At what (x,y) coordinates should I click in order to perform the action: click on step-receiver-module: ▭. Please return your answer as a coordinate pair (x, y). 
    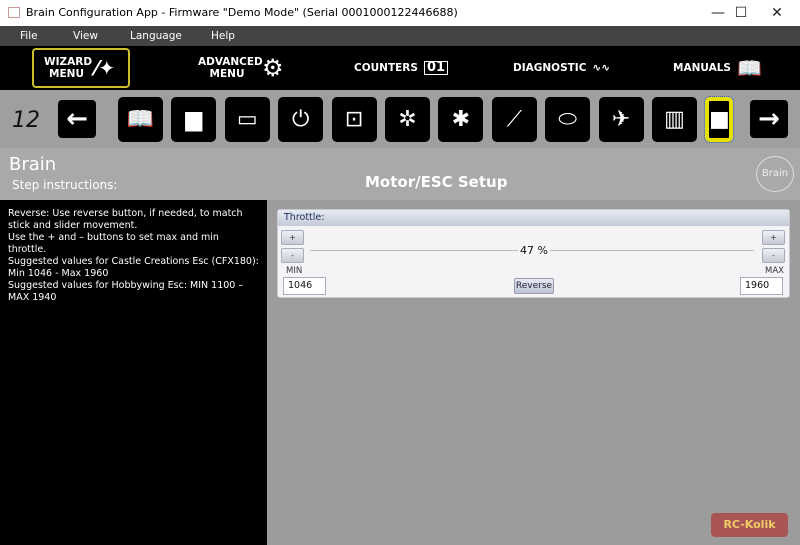
    Looking at the image, I should click on (247, 119).